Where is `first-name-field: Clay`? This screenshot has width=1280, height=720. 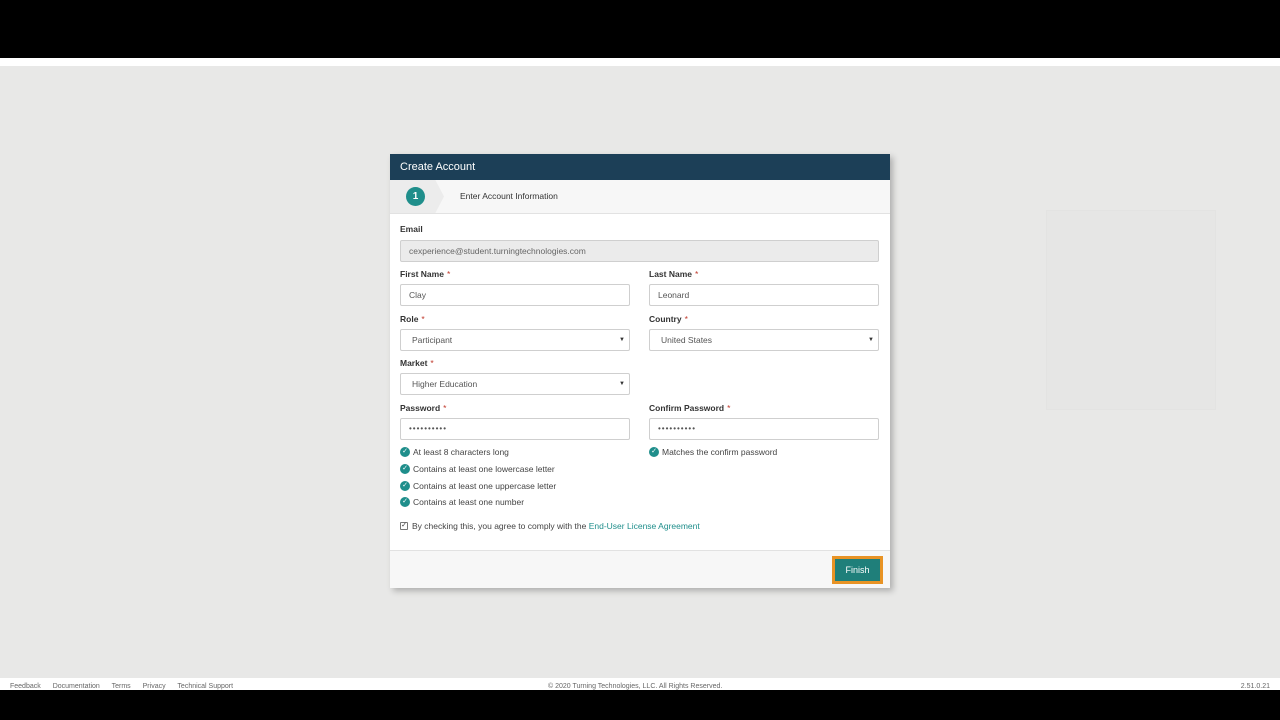
first-name-field: Clay is located at coordinates (515, 295).